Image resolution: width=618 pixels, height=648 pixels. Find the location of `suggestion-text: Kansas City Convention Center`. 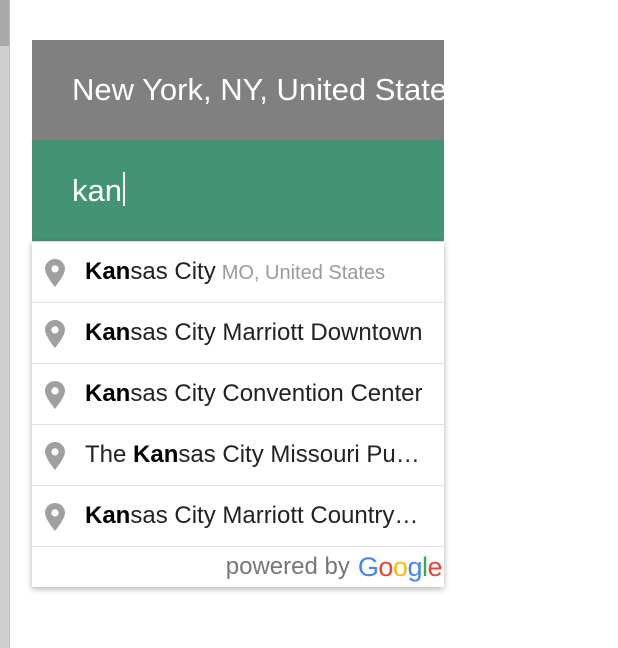

suggestion-text: Kansas City Convention Center is located at coordinates (254, 393).